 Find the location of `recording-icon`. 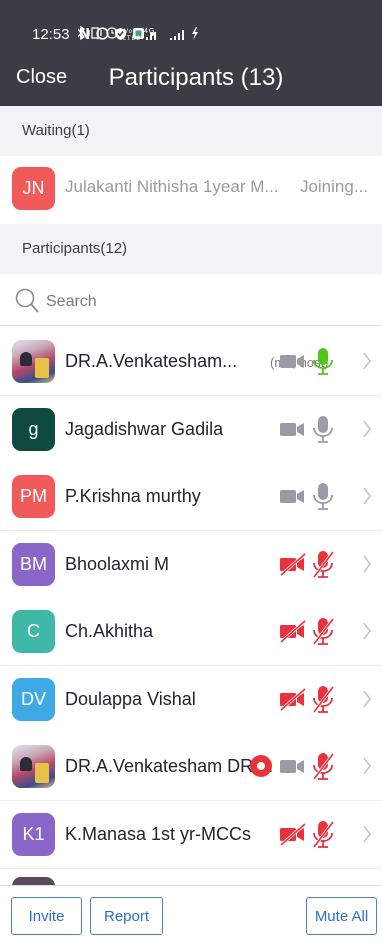

recording-icon is located at coordinates (261, 766).